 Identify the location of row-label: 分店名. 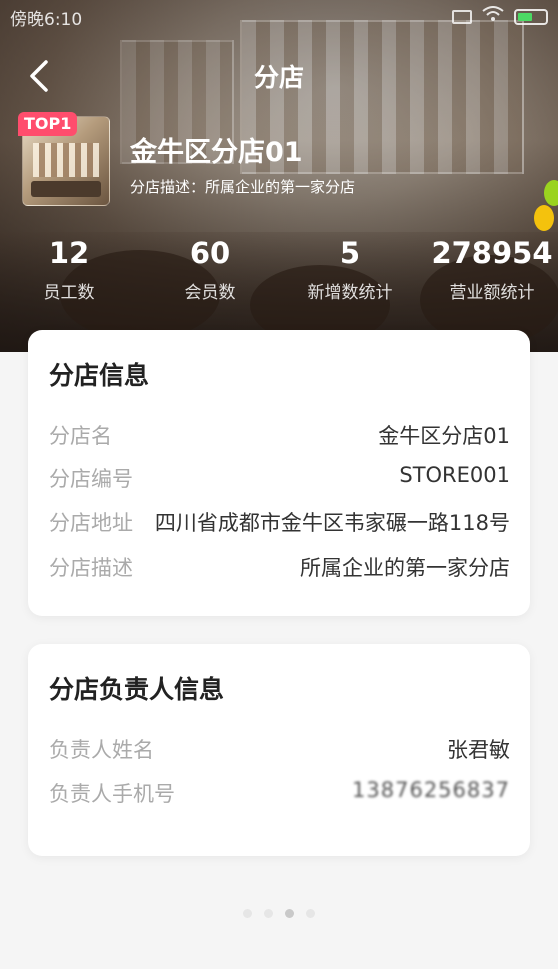
(80, 436).